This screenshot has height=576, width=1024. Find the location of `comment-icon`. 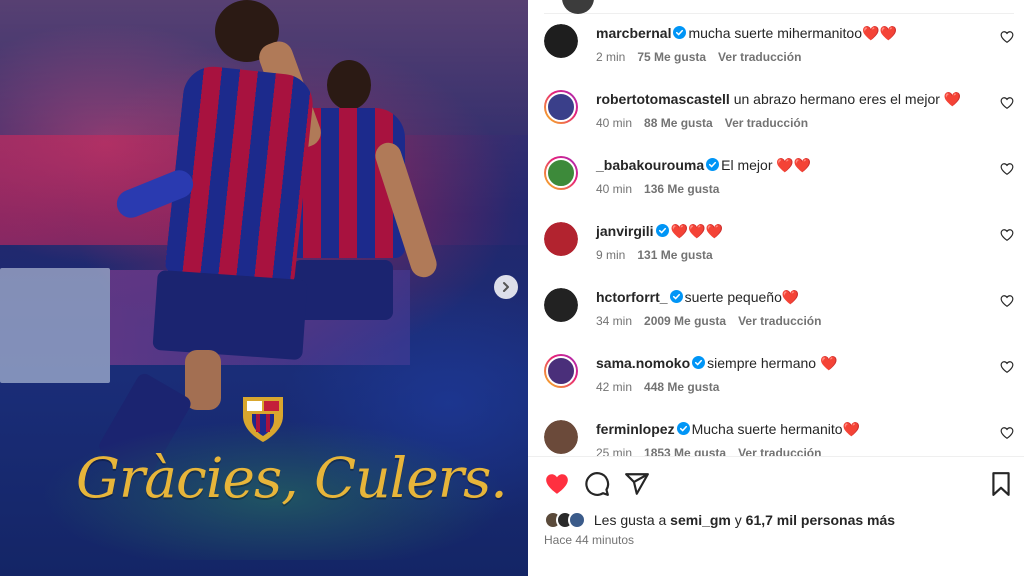

comment-icon is located at coordinates (597, 484).